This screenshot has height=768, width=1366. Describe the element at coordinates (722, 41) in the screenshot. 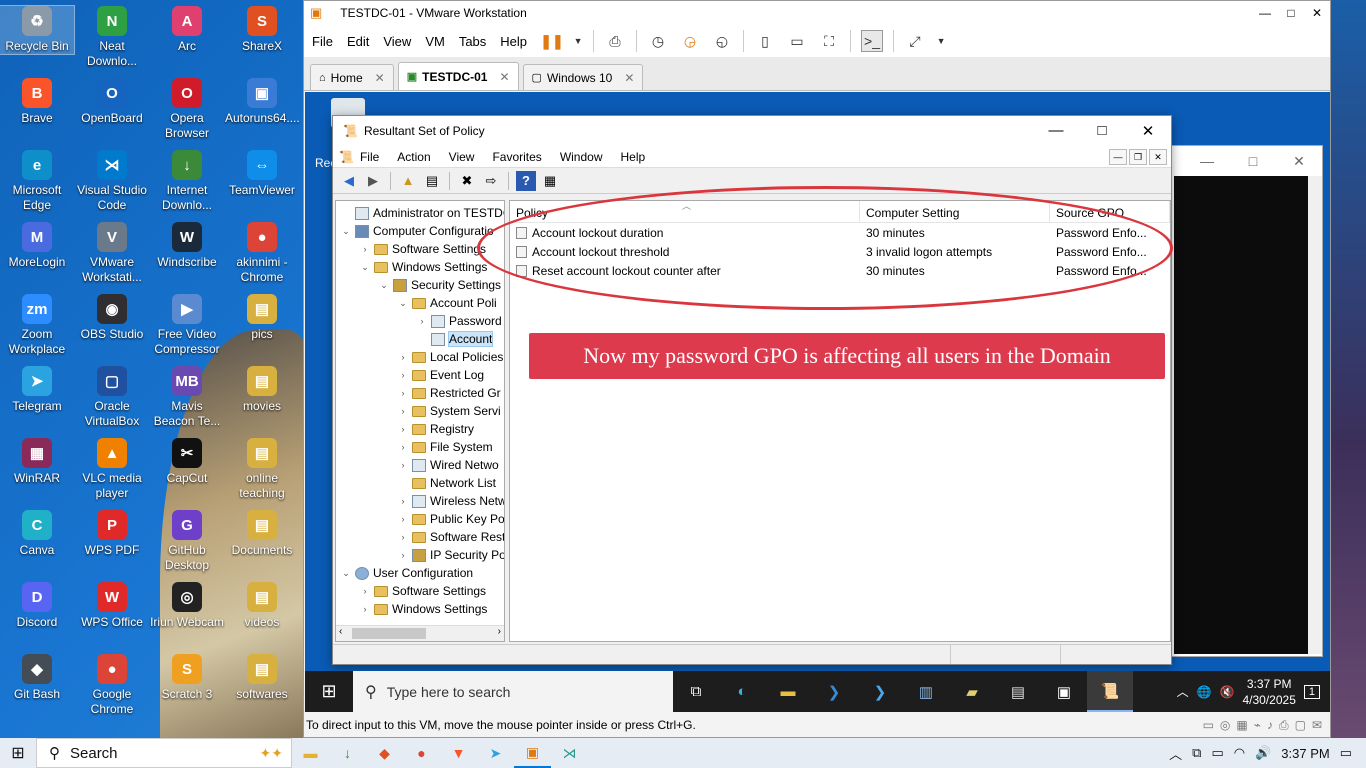

I see `snapshot-manager-icon: ◵` at that location.